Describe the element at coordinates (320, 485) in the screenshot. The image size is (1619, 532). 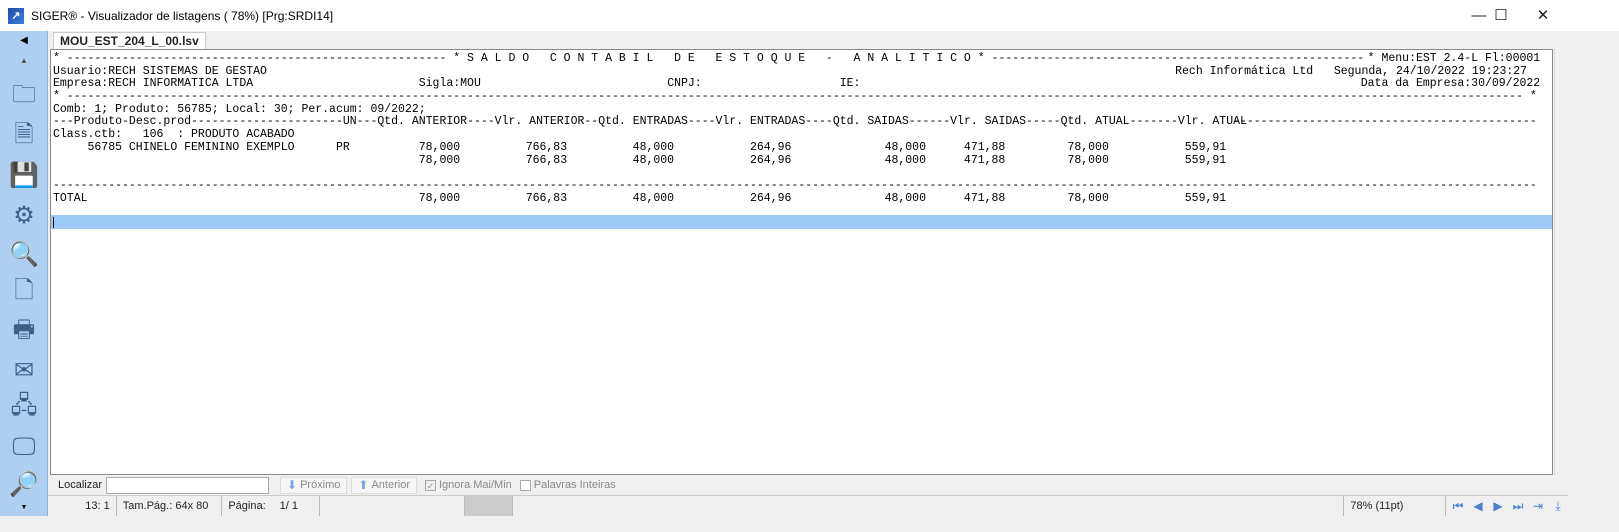
I see `next-label: Próximo` at that location.